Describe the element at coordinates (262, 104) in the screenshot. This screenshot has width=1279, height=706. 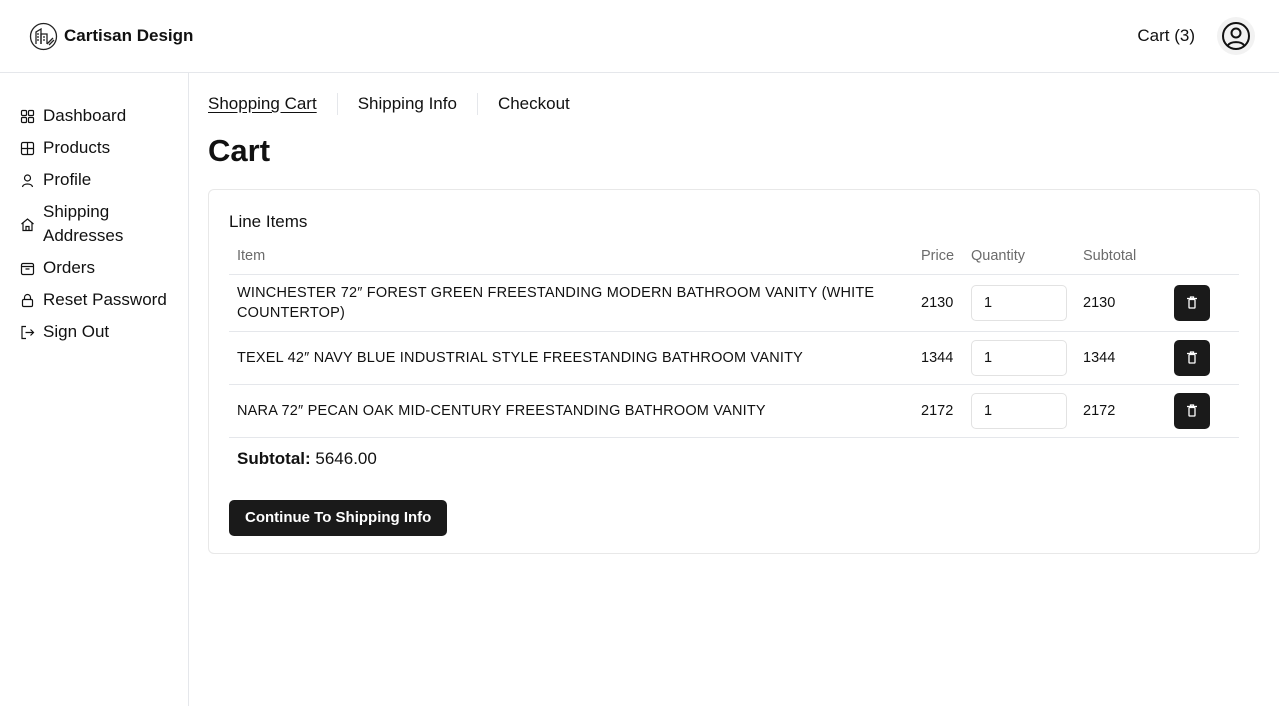
I see `step-shopping-cart: Shopping Cart` at that location.